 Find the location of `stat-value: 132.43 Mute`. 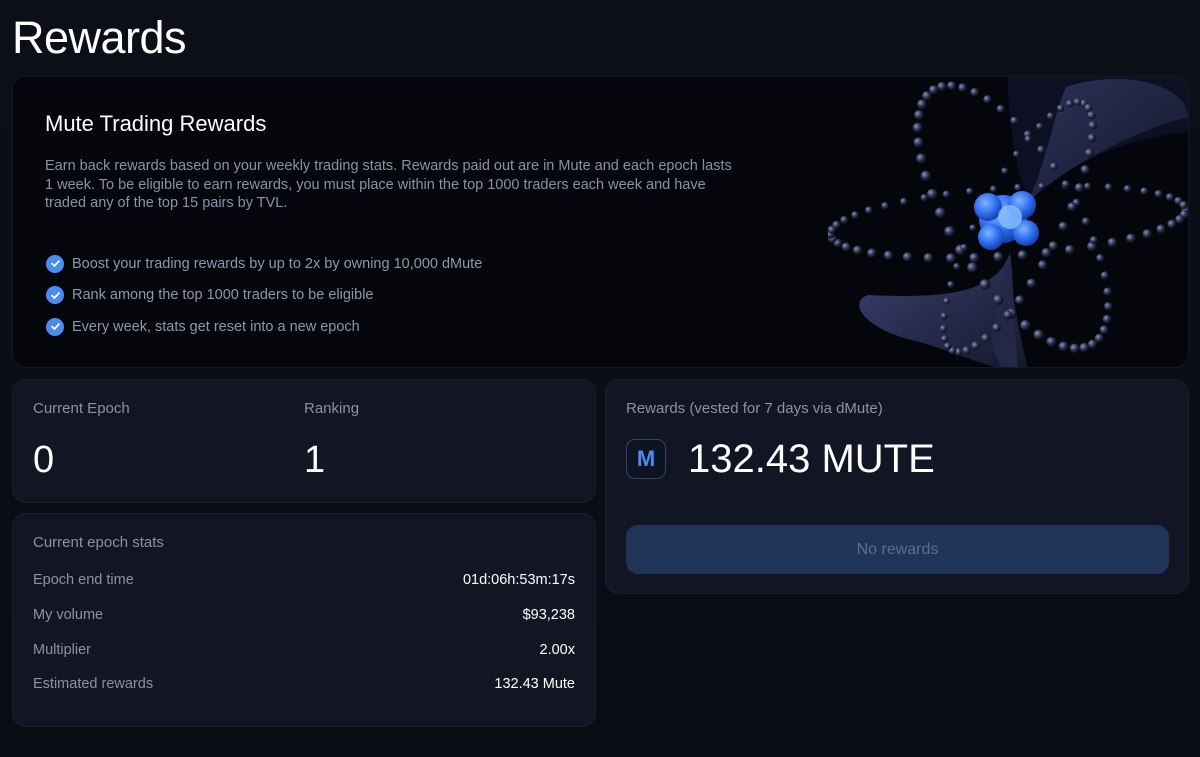

stat-value: 132.43 Mute is located at coordinates (534, 684).